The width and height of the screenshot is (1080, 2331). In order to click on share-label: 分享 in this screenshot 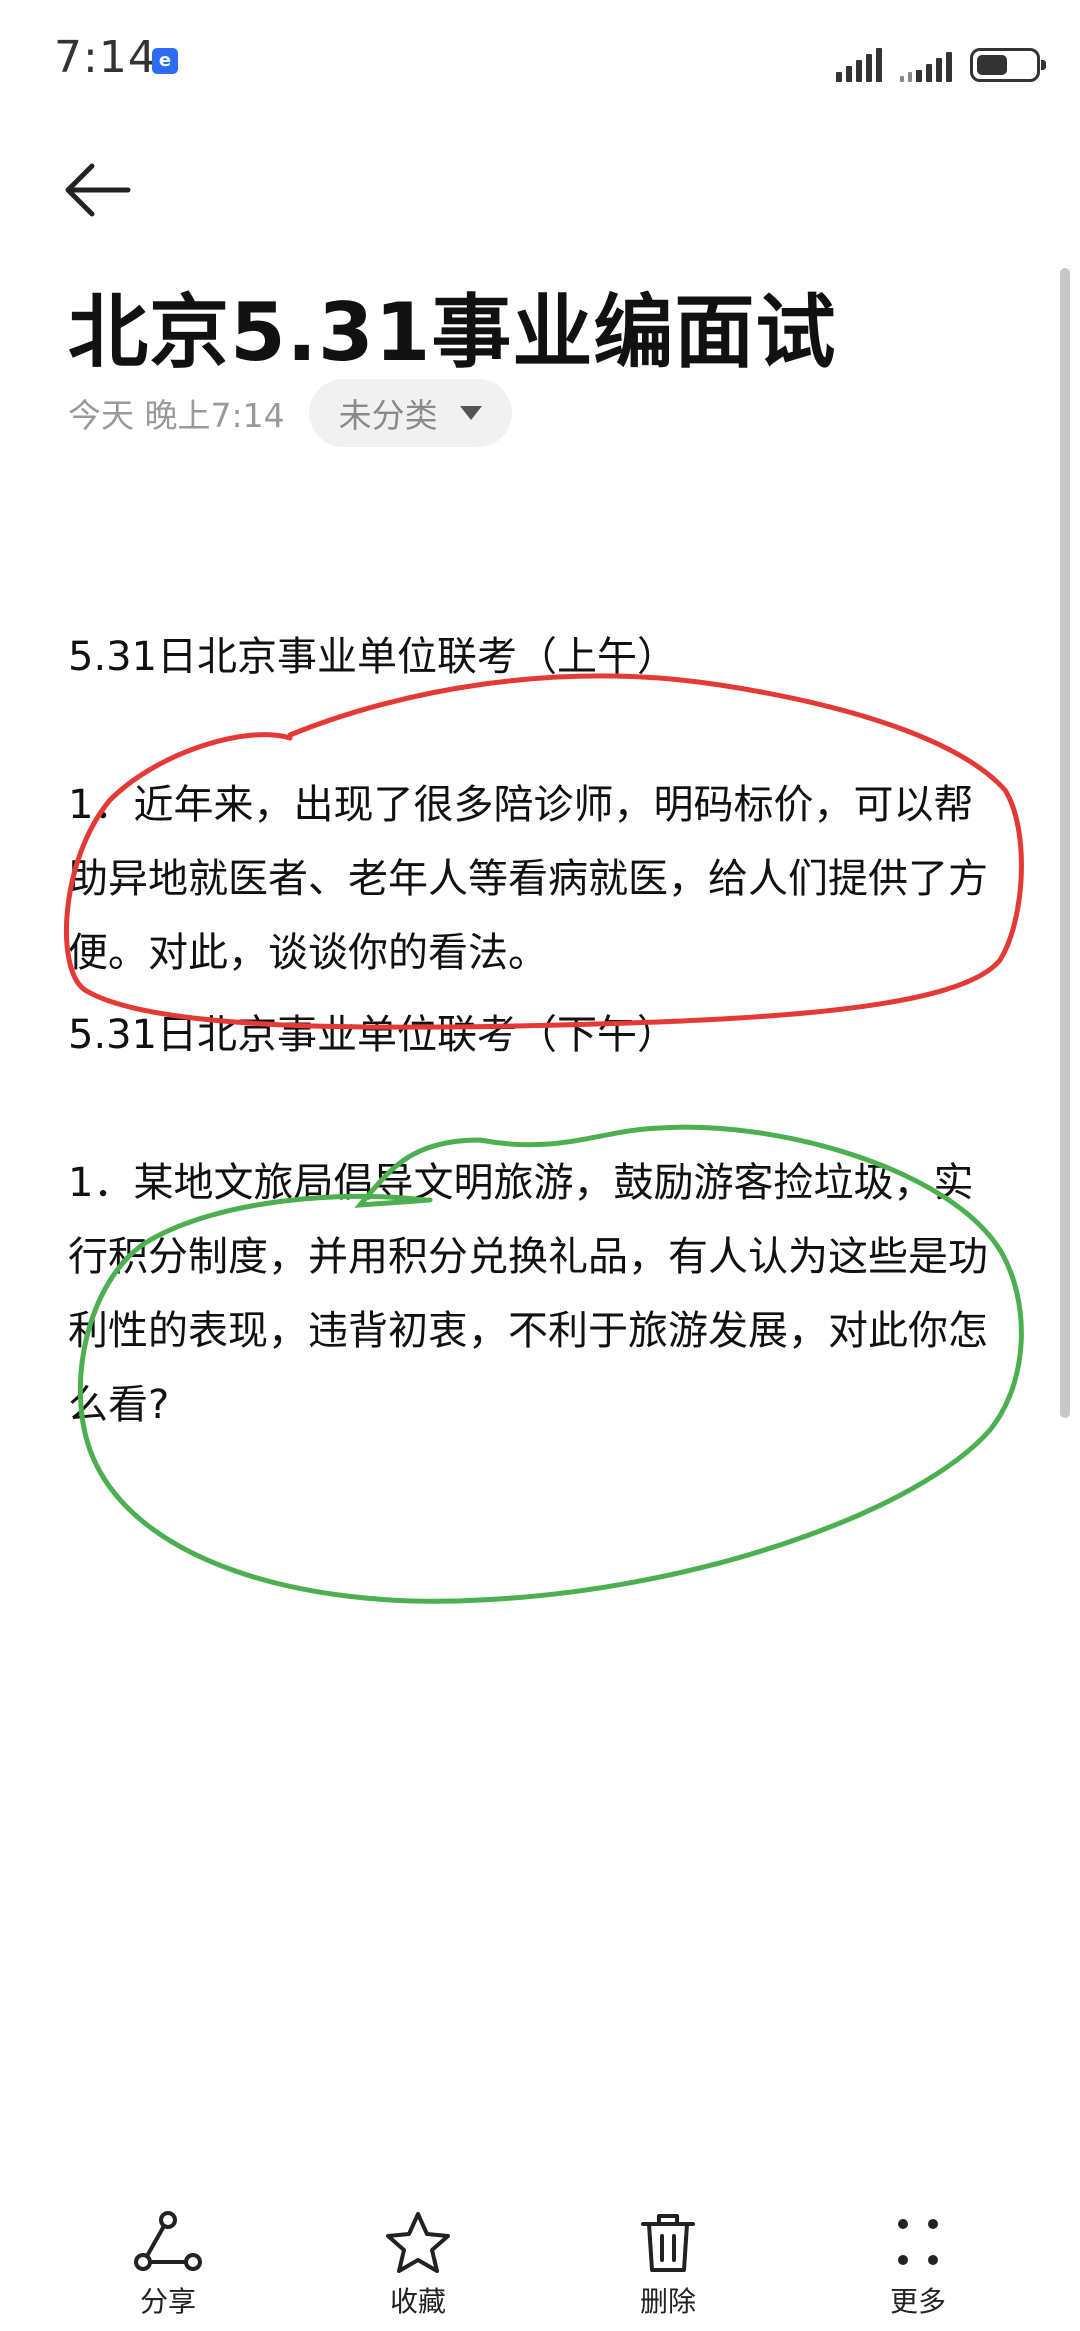, I will do `click(167, 2301)`.